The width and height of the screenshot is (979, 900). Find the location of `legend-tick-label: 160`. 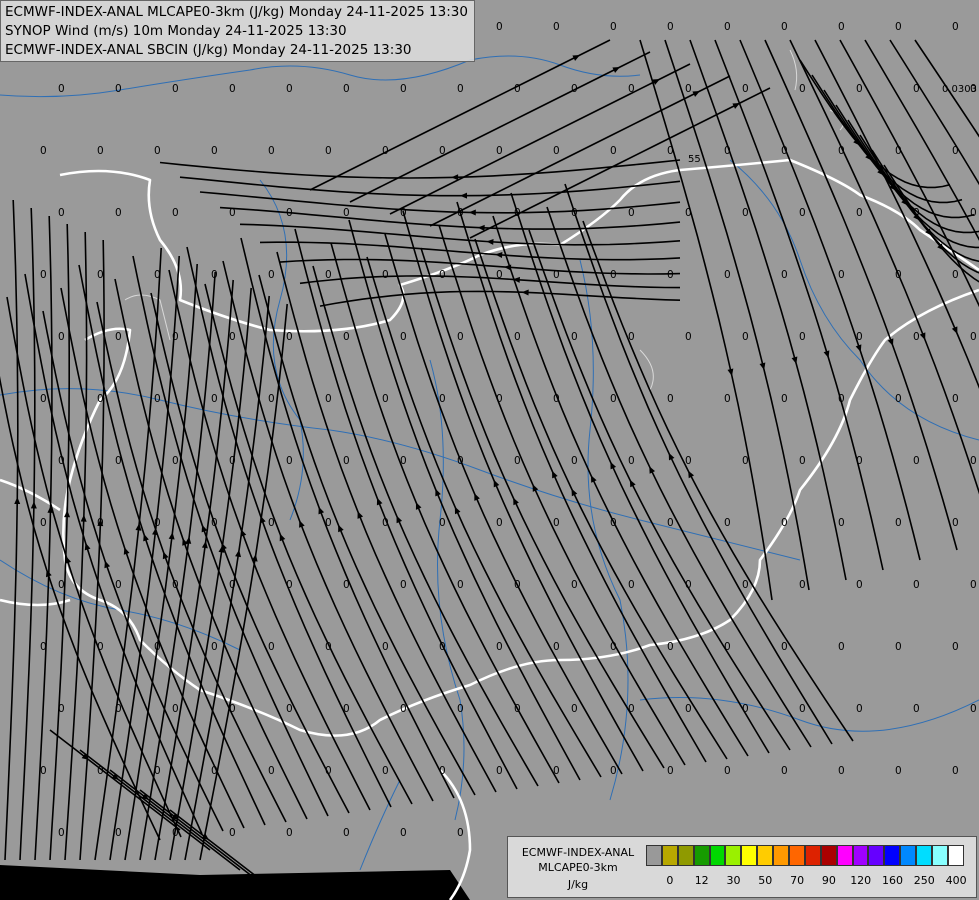

legend-tick-label: 160 is located at coordinates (892, 880).